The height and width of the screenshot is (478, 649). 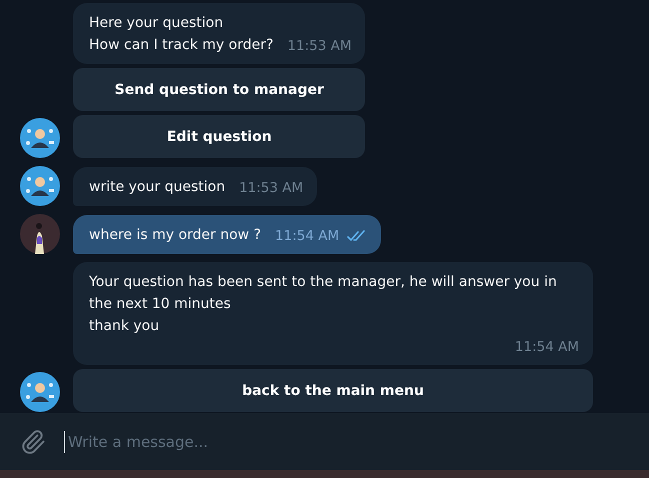 What do you see at coordinates (181, 34) in the screenshot?
I see `message-text: Here your question How can I track my order?` at bounding box center [181, 34].